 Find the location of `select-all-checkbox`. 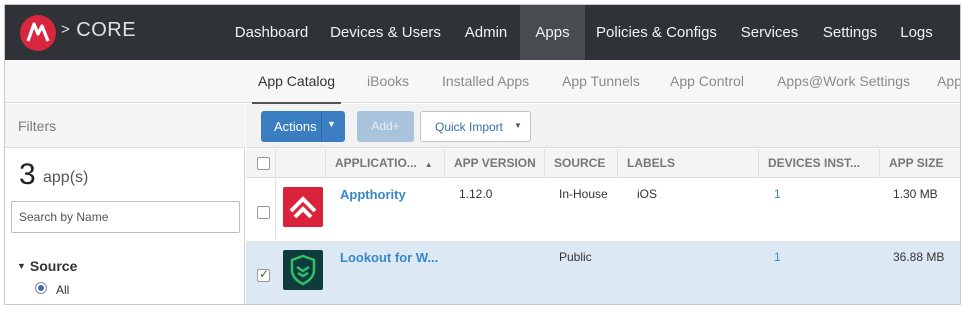

select-all-checkbox is located at coordinates (263, 163).